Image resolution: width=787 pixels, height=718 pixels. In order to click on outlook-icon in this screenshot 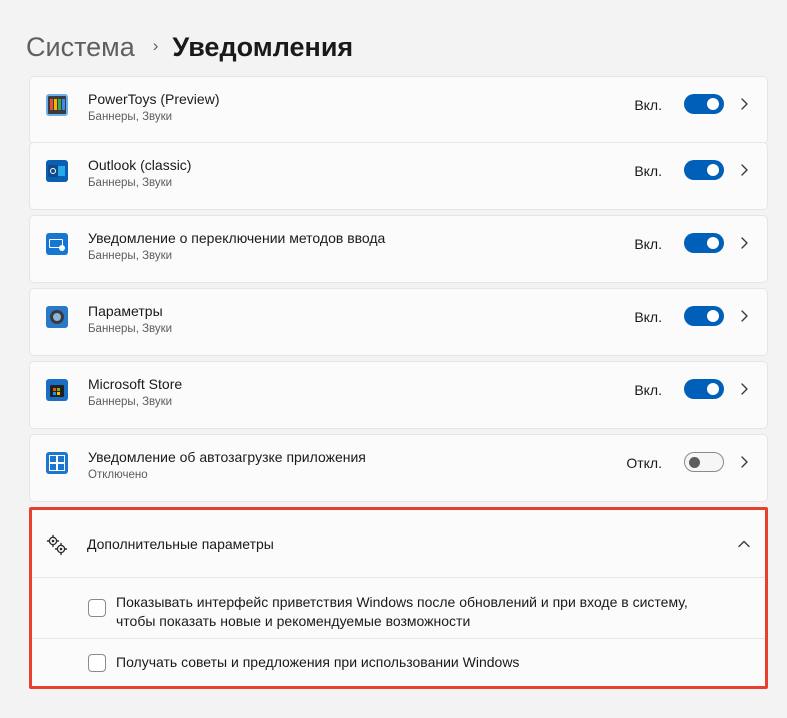, I will do `click(57, 171)`.